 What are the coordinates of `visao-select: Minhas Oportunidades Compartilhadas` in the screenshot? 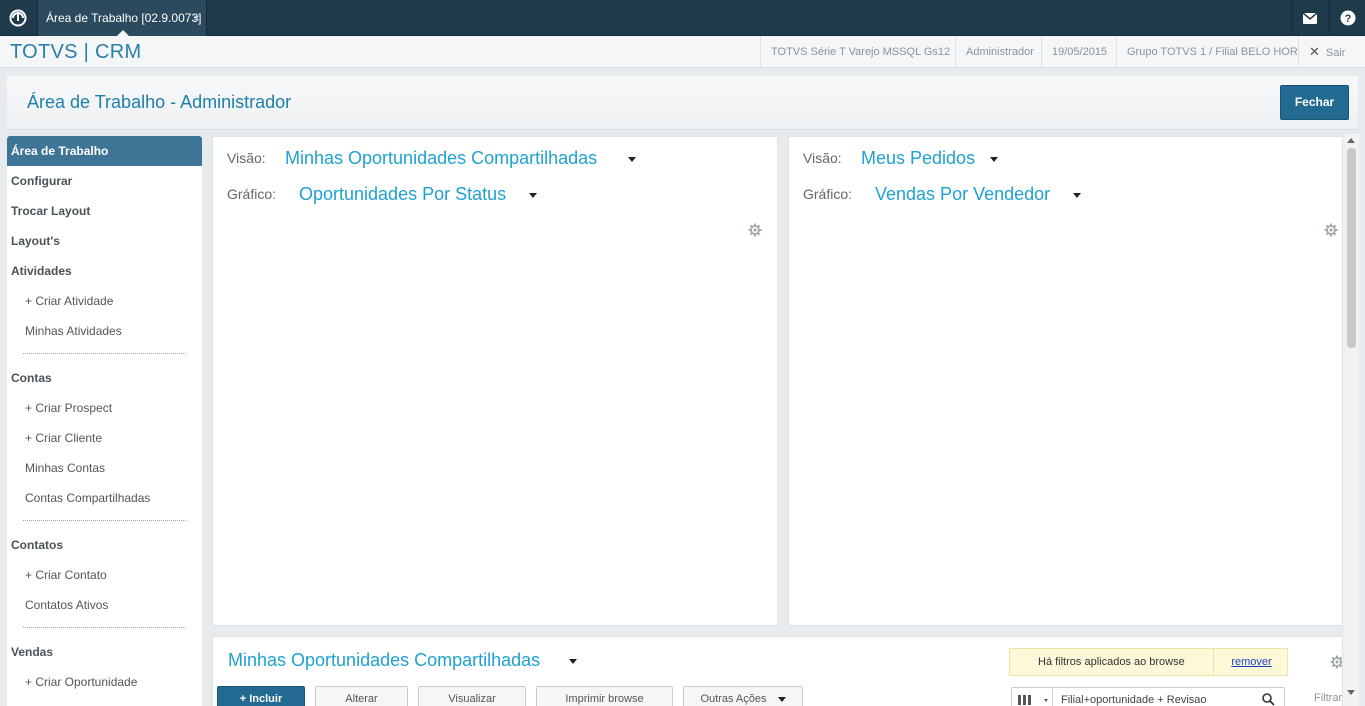 It's located at (461, 158).